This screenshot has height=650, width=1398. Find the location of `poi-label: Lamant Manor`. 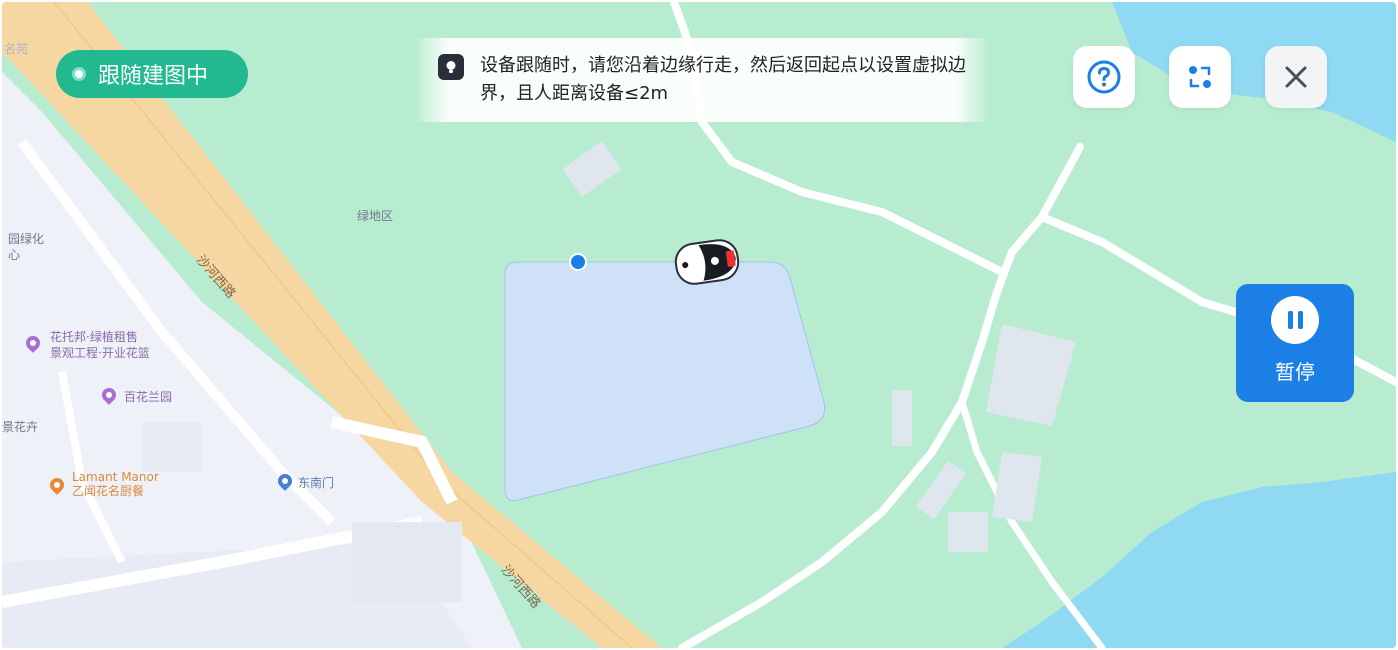

poi-label: Lamant Manor is located at coordinates (115, 477).